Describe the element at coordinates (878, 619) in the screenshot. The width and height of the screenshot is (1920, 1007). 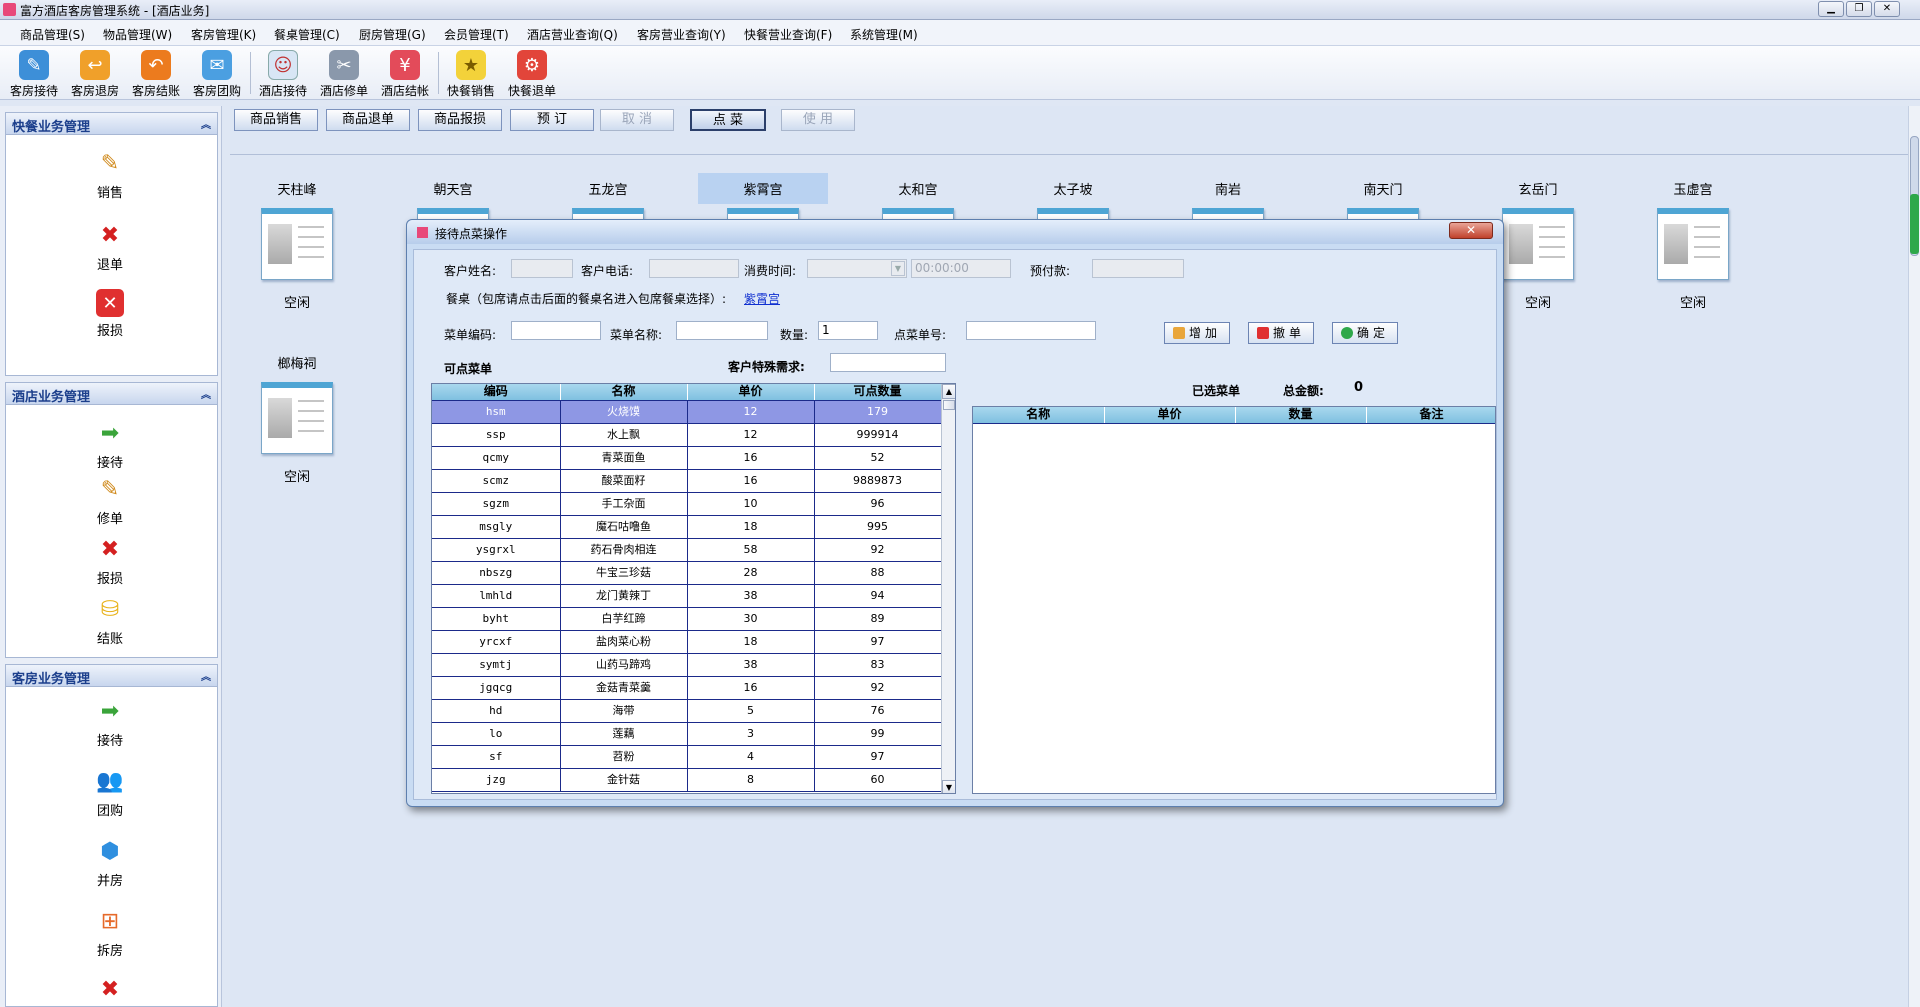
I see `cell-available: 89` at that location.